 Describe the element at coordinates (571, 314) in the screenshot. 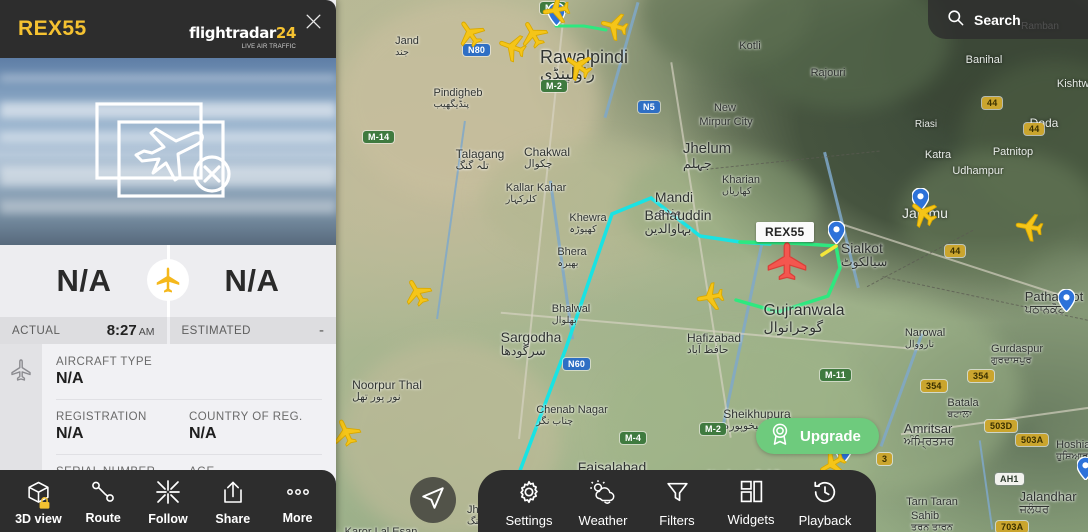

I see `map-label: Bhalwal بھلوال` at that location.